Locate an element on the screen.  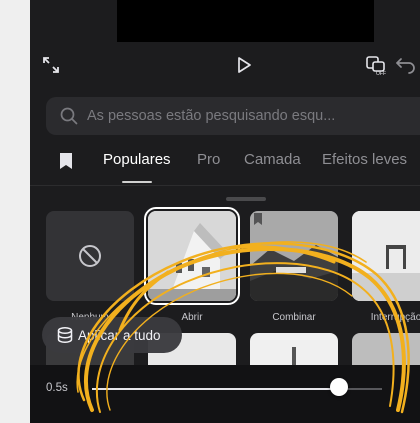
category-tabs: Populares Pro Camada Efeitos leves is located at coordinates (225, 163).